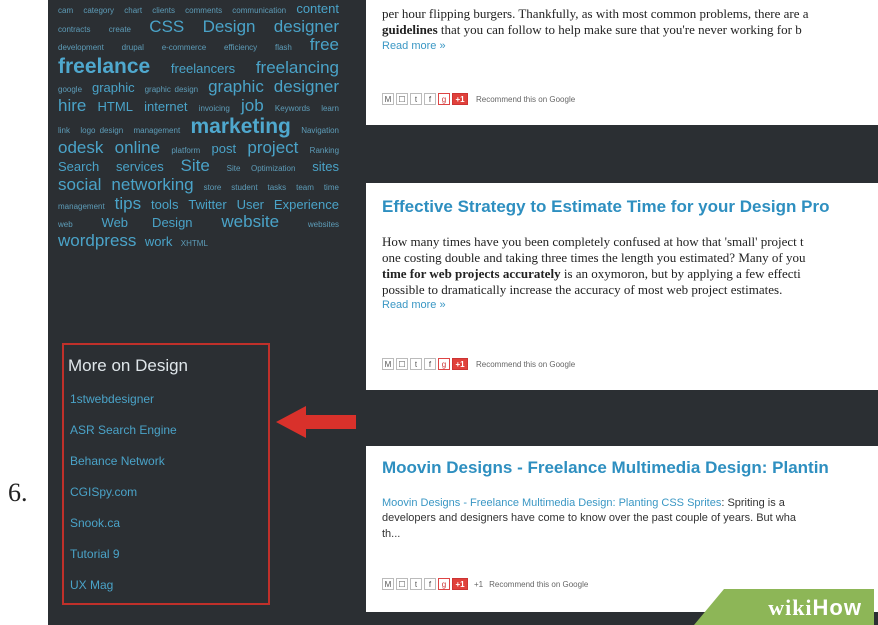  What do you see at coordinates (292, 108) in the screenshot?
I see `tag-link: Keywords` at bounding box center [292, 108].